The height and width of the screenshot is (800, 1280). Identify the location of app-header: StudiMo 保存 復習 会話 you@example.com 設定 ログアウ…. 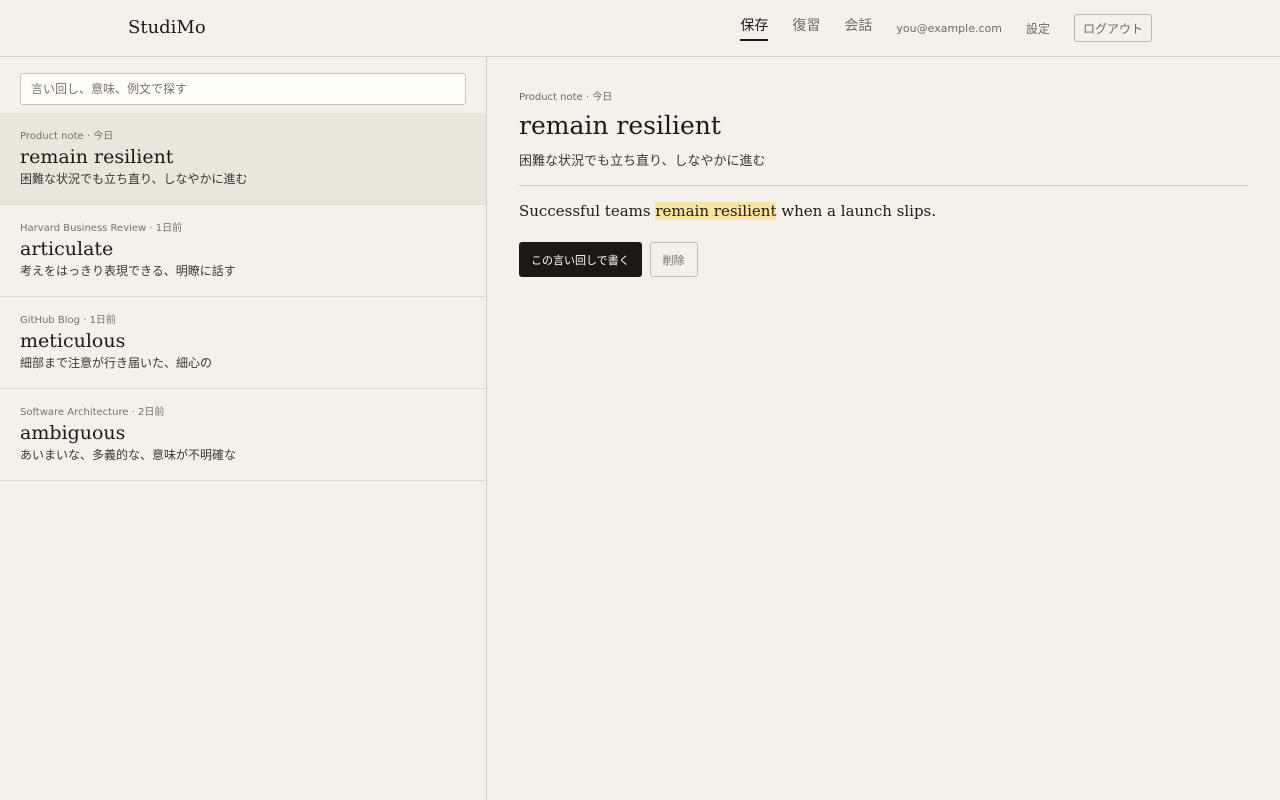
(640, 28).